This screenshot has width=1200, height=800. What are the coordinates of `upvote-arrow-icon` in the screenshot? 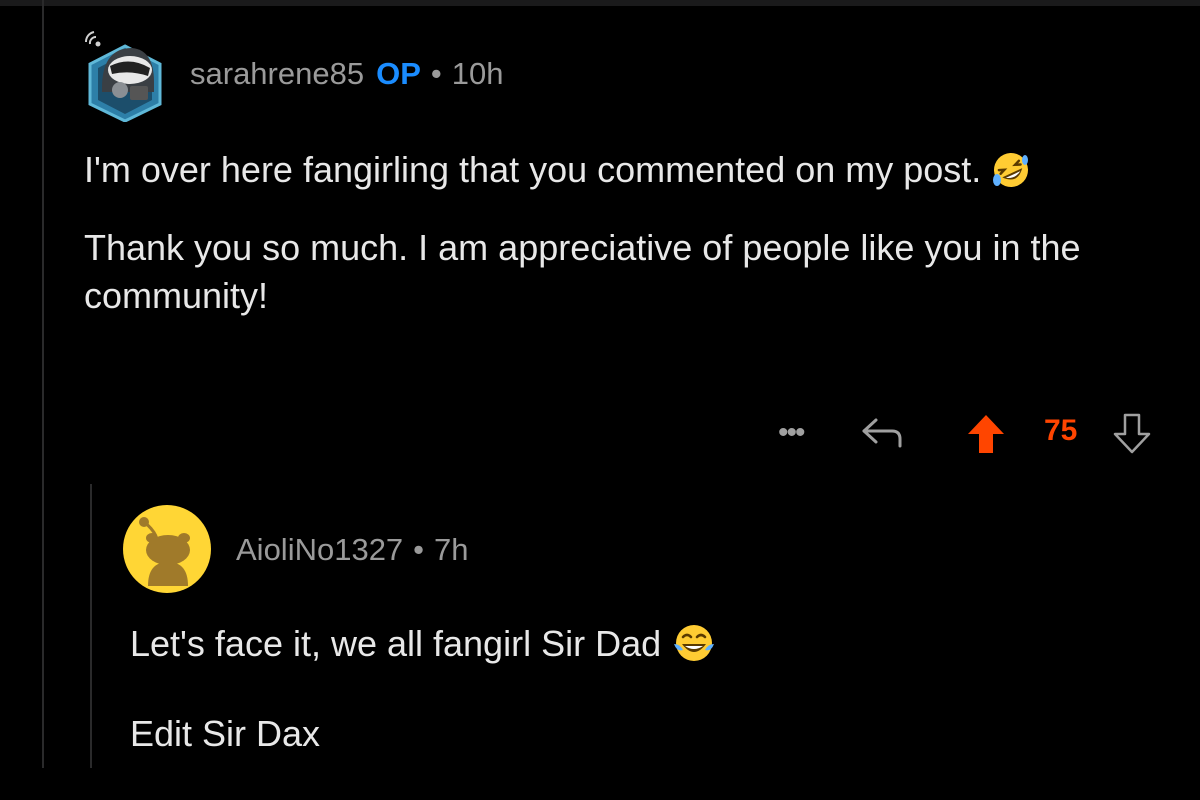 It's located at (986, 434).